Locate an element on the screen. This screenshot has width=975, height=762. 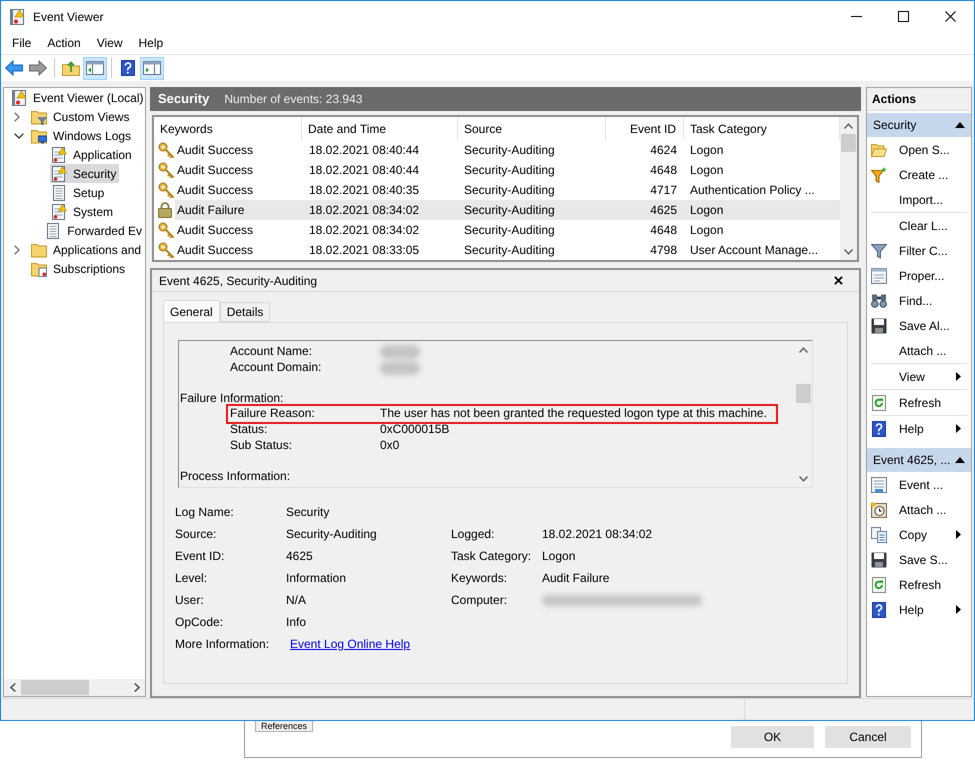
list-row: Audit Success 18.02.2021 08:40:44 Security-Auditing 4624 Logon is located at coordinates (507, 150).